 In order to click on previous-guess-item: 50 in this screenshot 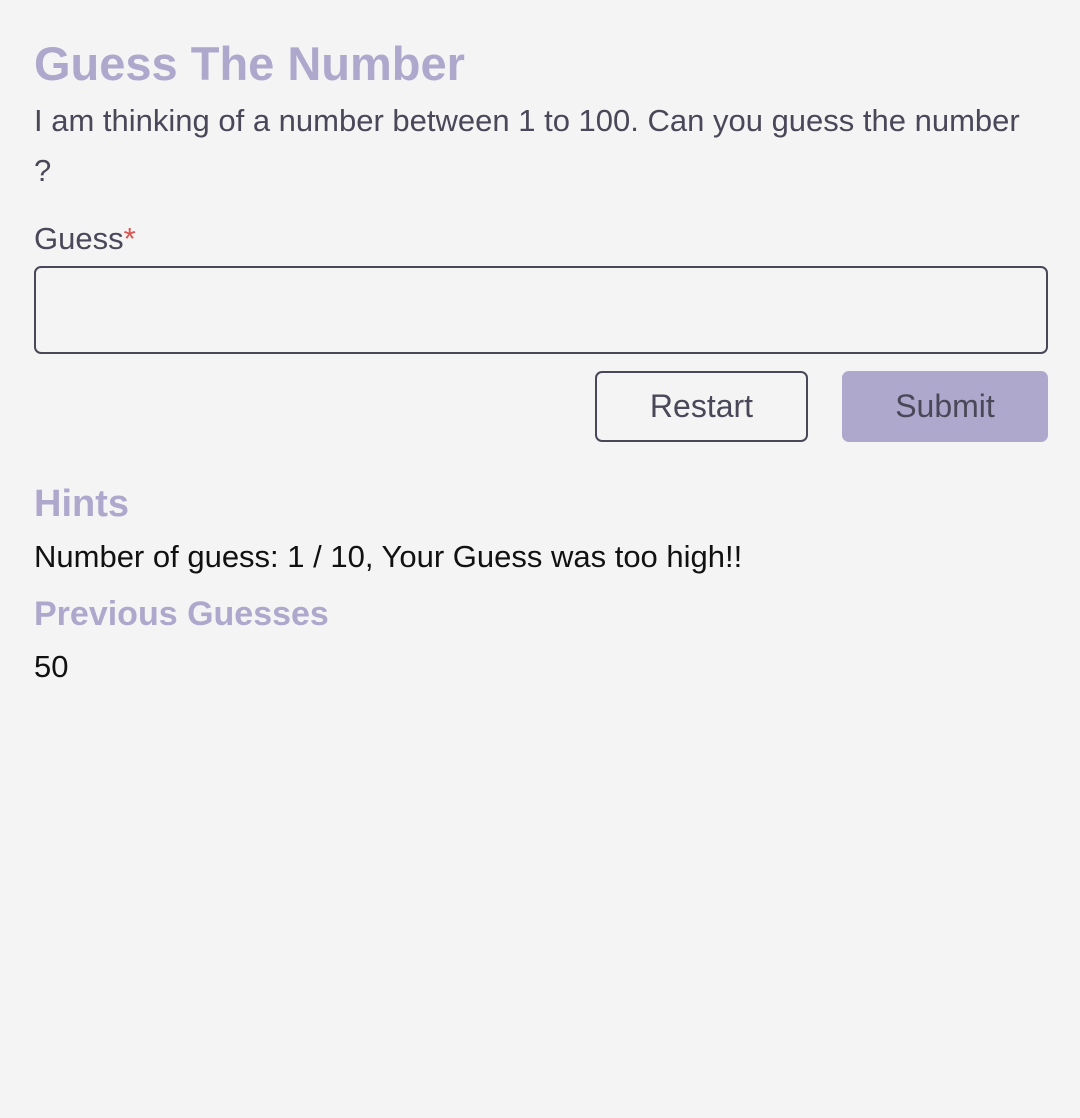, I will do `click(51, 666)`.